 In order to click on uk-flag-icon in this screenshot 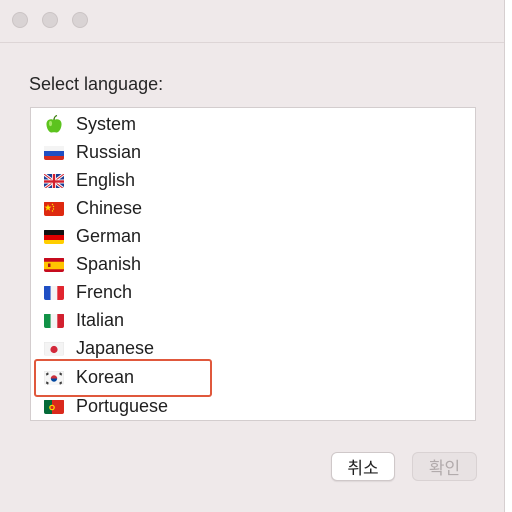, I will do `click(54, 180)`.